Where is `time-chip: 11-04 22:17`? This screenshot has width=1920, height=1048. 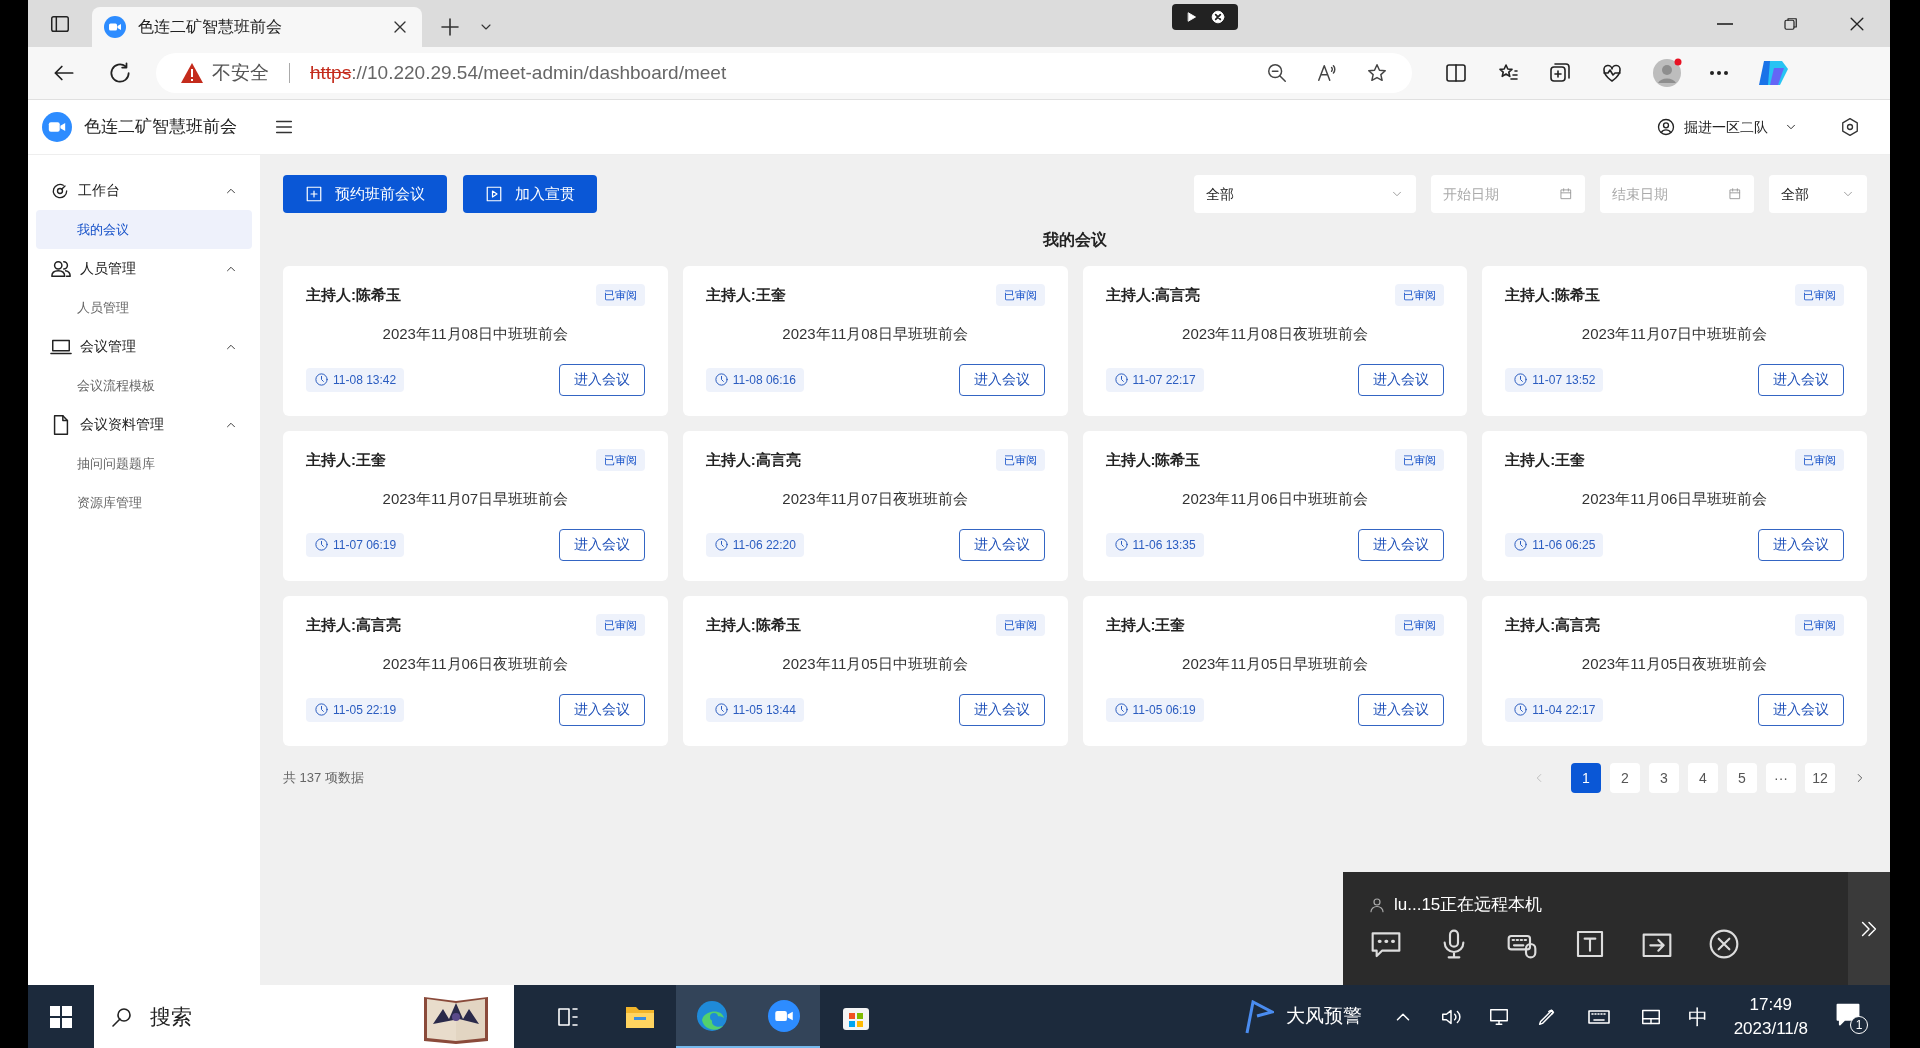
time-chip: 11-04 22:17 is located at coordinates (1554, 709).